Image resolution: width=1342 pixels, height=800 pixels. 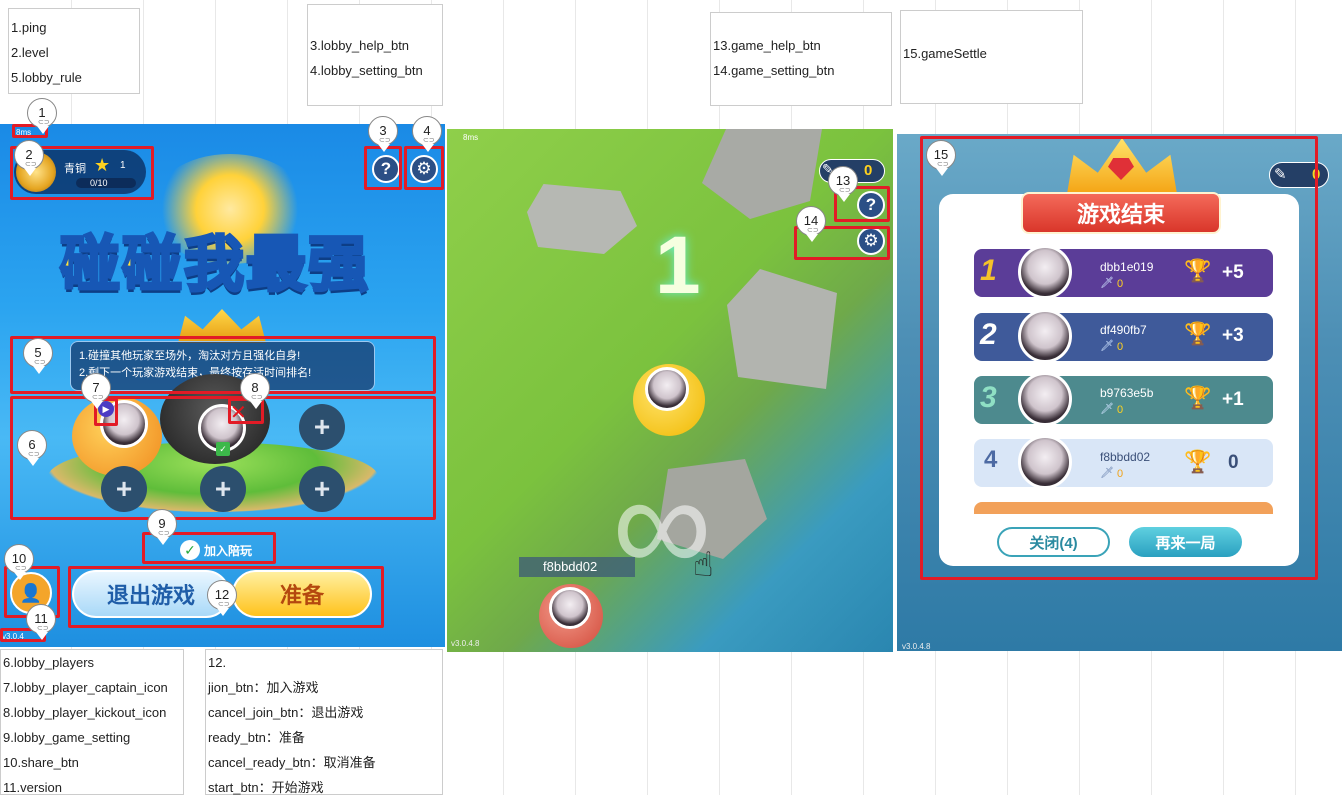 What do you see at coordinates (85, 687) in the screenshot?
I see `note-line: 7.lobby_player_captain_icon` at bounding box center [85, 687].